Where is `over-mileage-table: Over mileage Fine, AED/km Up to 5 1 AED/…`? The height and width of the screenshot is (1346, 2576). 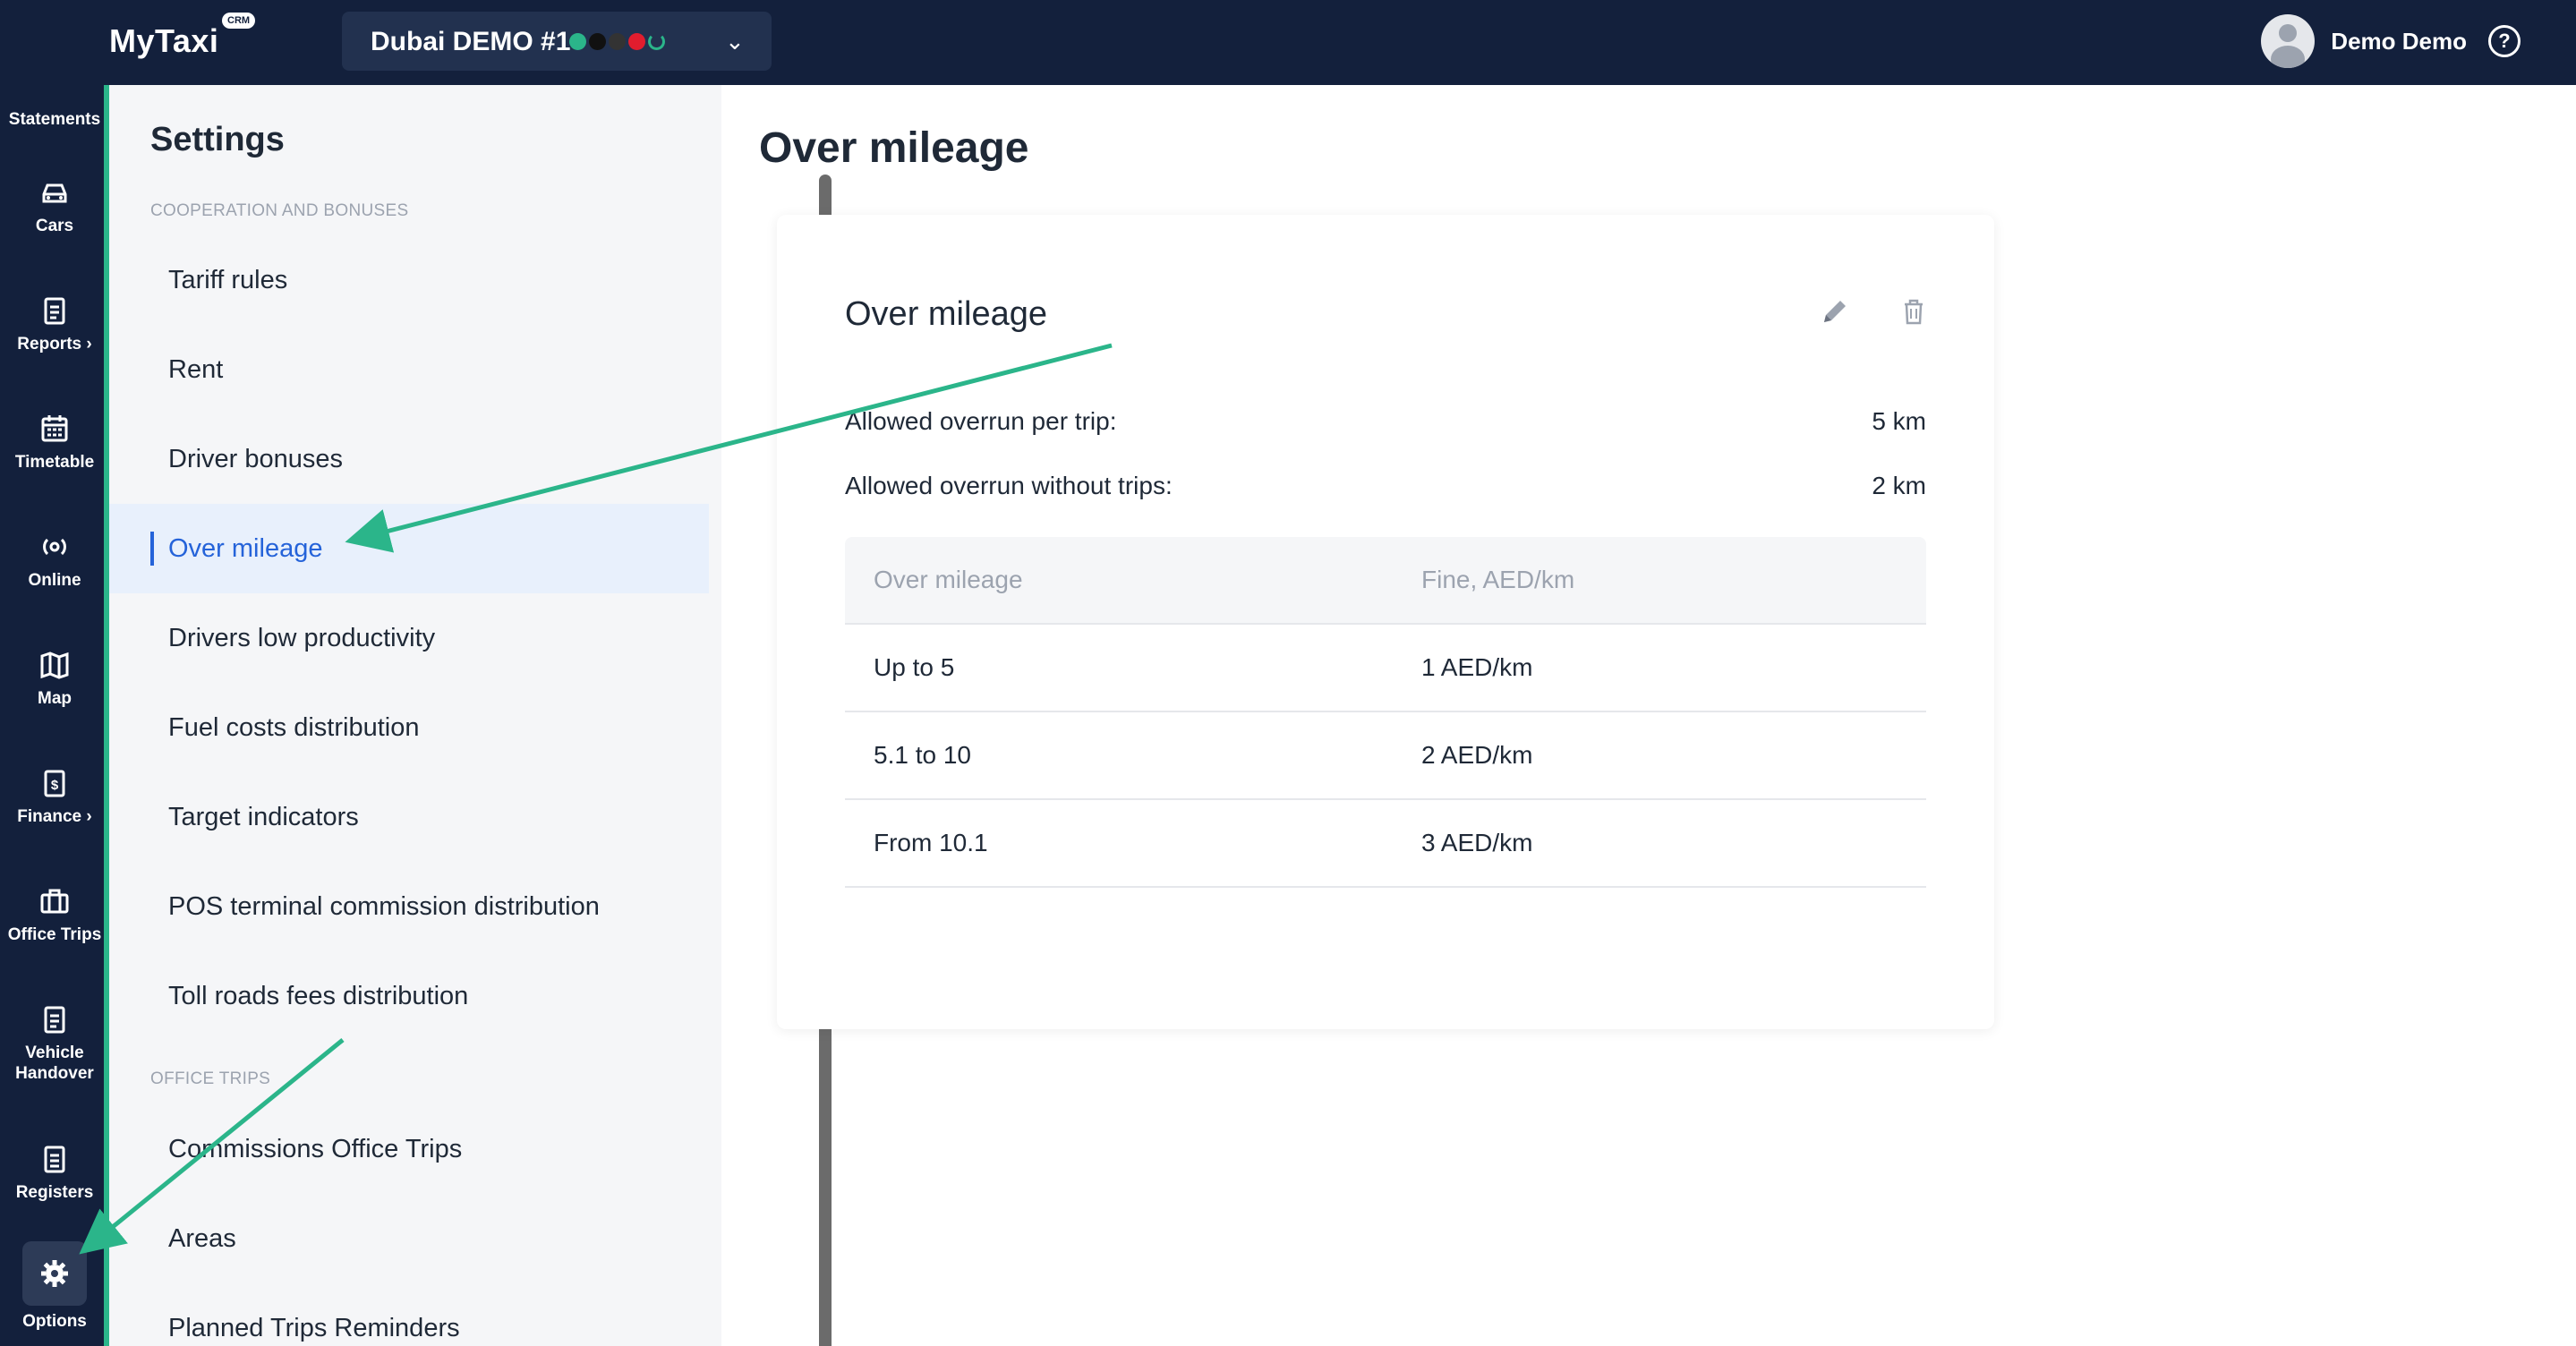 over-mileage-table: Over mileage Fine, AED/km Up to 5 1 AED/… is located at coordinates (1385, 712).